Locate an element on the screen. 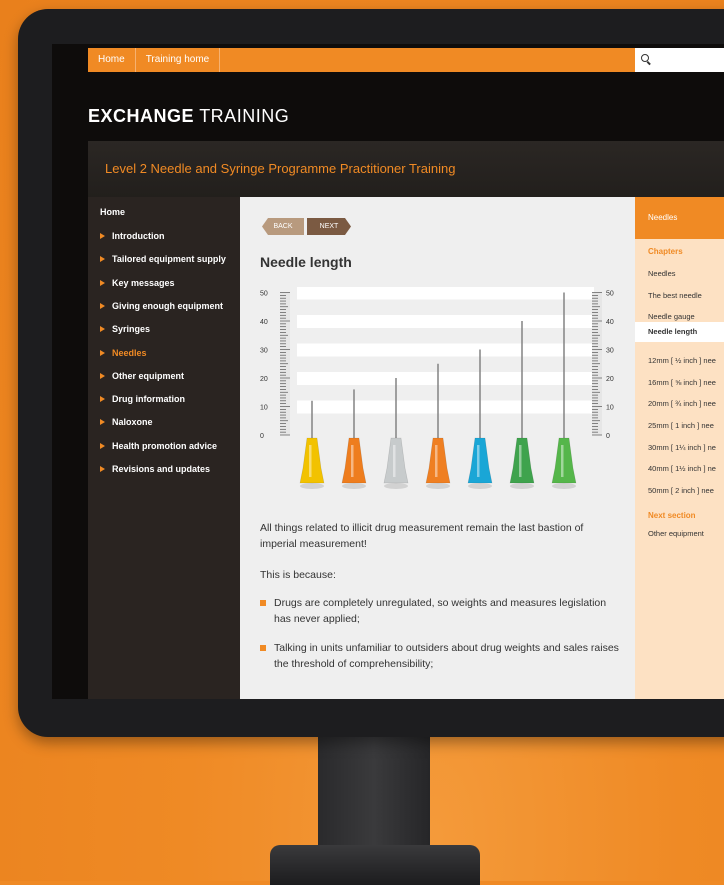 The image size is (724, 885). nav-training-home-link: Training home is located at coordinates (178, 60).